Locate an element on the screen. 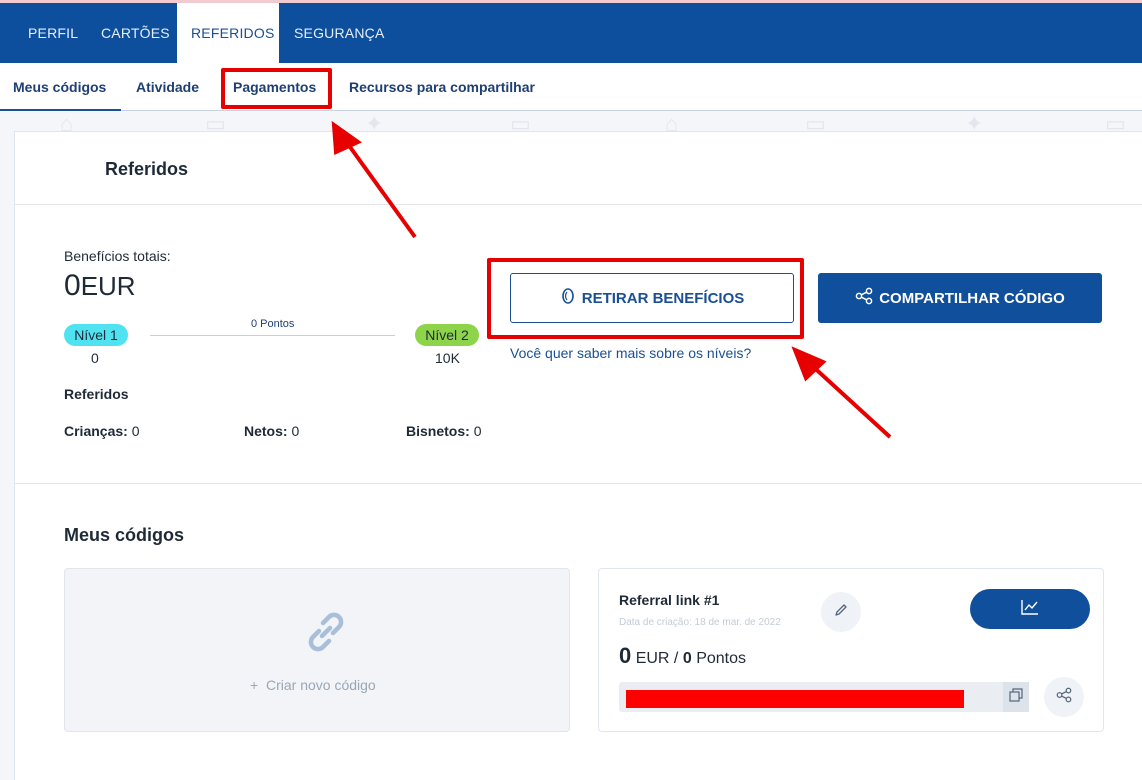  stats-title: Referidos is located at coordinates (96, 394).